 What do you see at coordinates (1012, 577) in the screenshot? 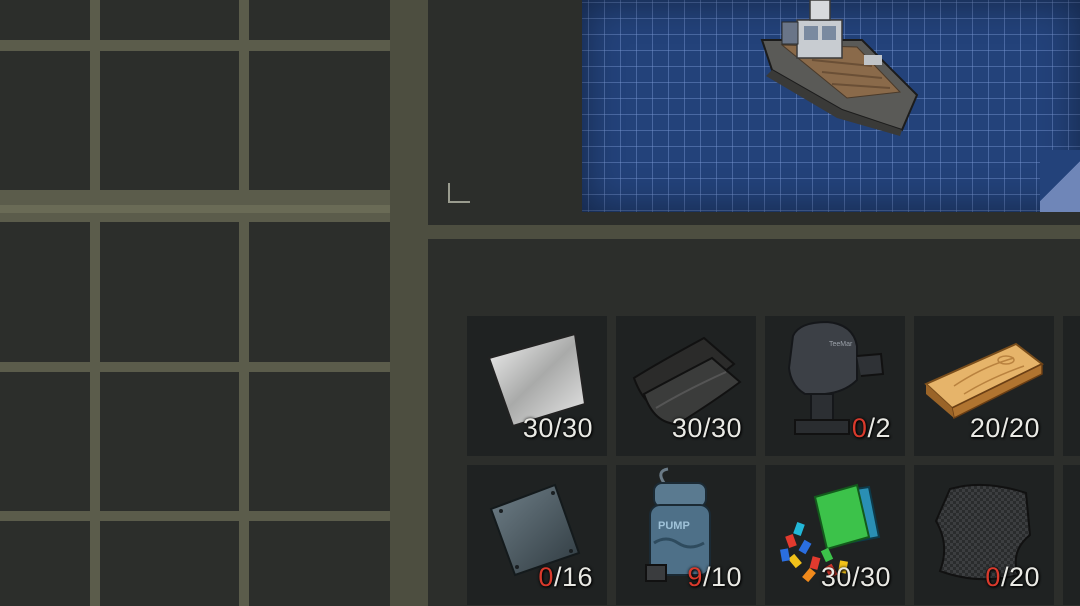
I see `ingredient-count: 0/20` at bounding box center [1012, 577].